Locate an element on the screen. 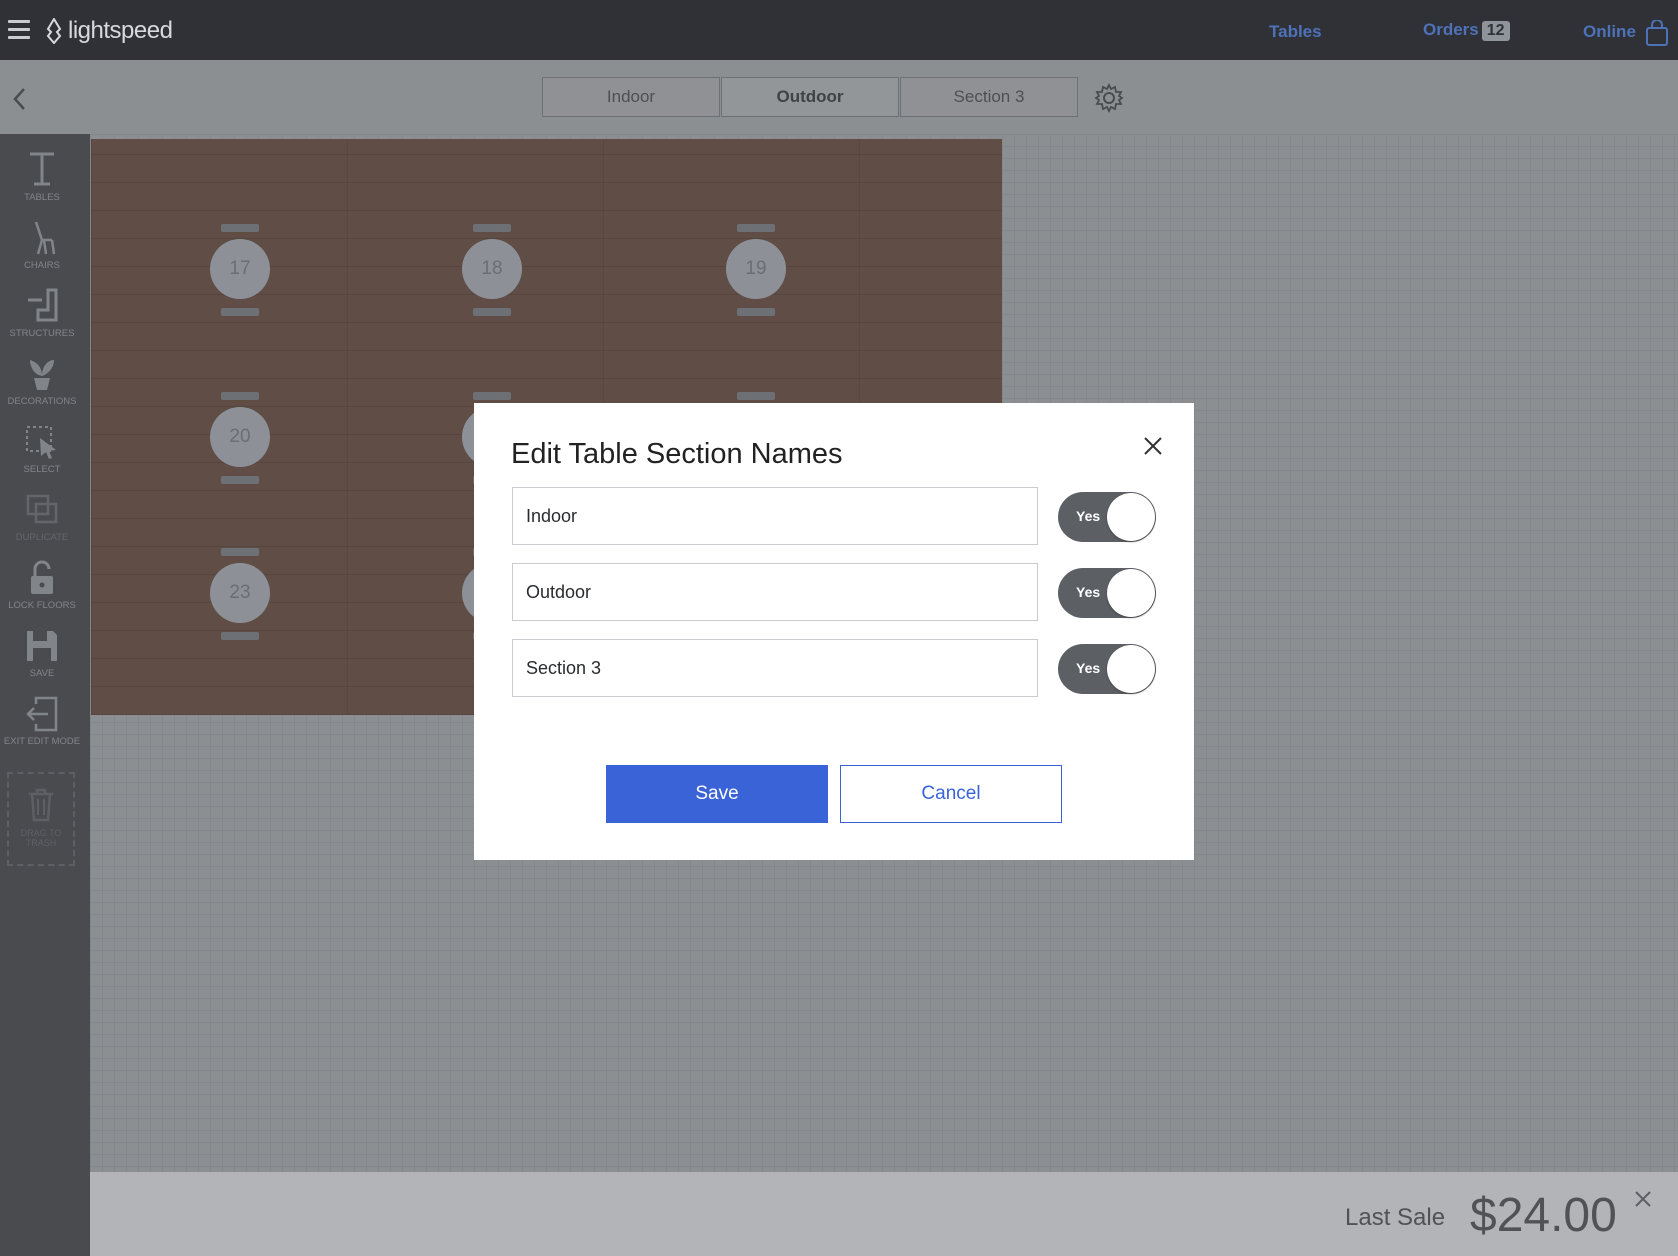  nav-orders-label: Orders is located at coordinates (1451, 29).